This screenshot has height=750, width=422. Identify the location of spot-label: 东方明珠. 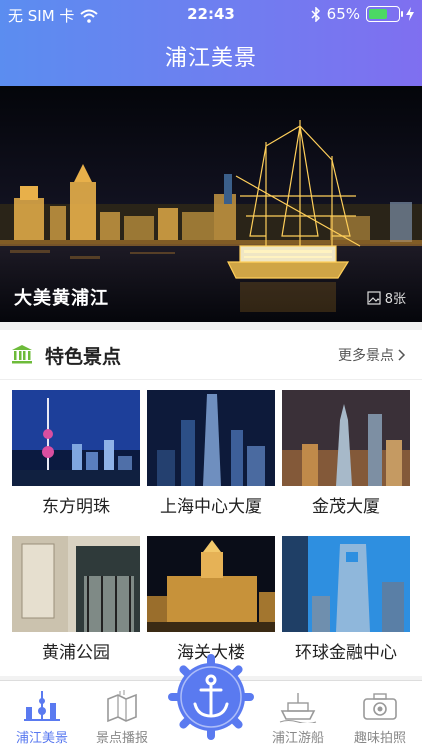
(76, 507).